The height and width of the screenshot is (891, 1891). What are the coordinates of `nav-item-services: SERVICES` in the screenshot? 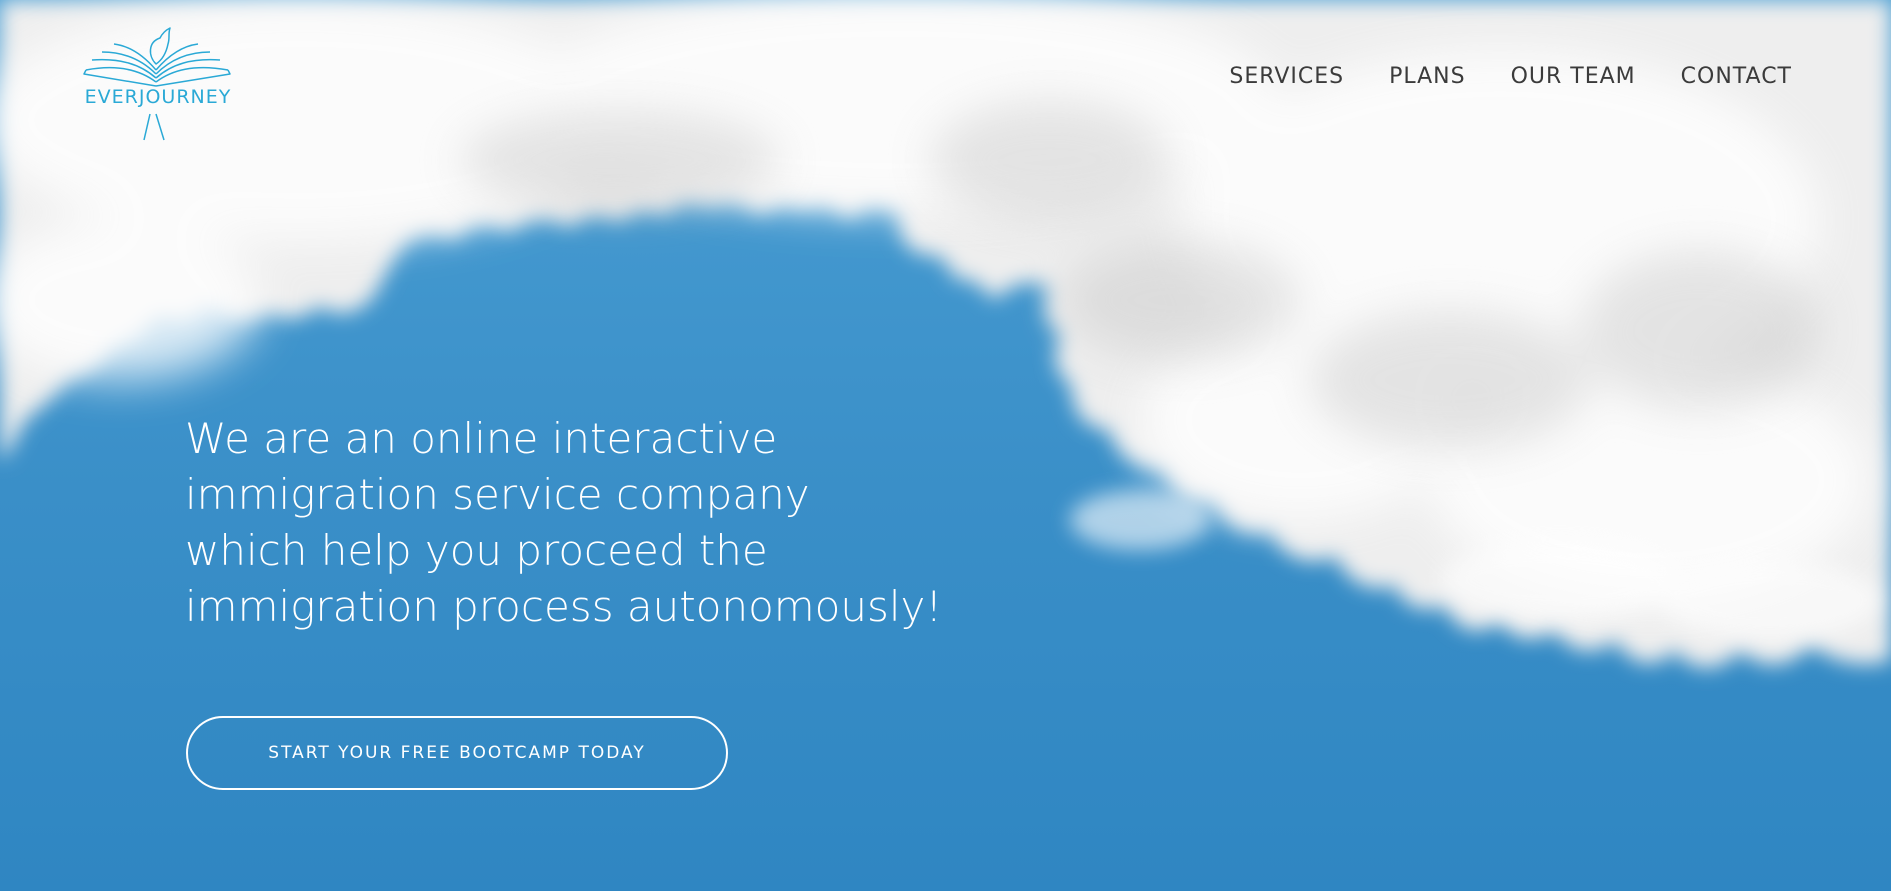 It's located at (1286, 76).